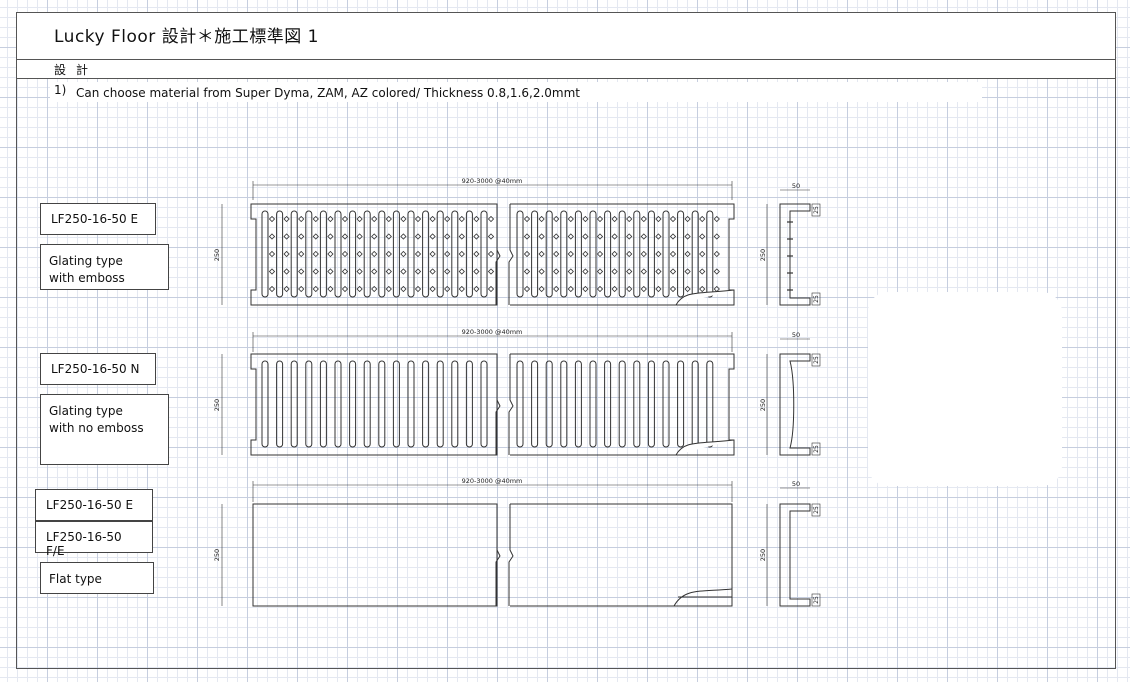  I want to click on lip-top-label: 25, so click(816, 210).